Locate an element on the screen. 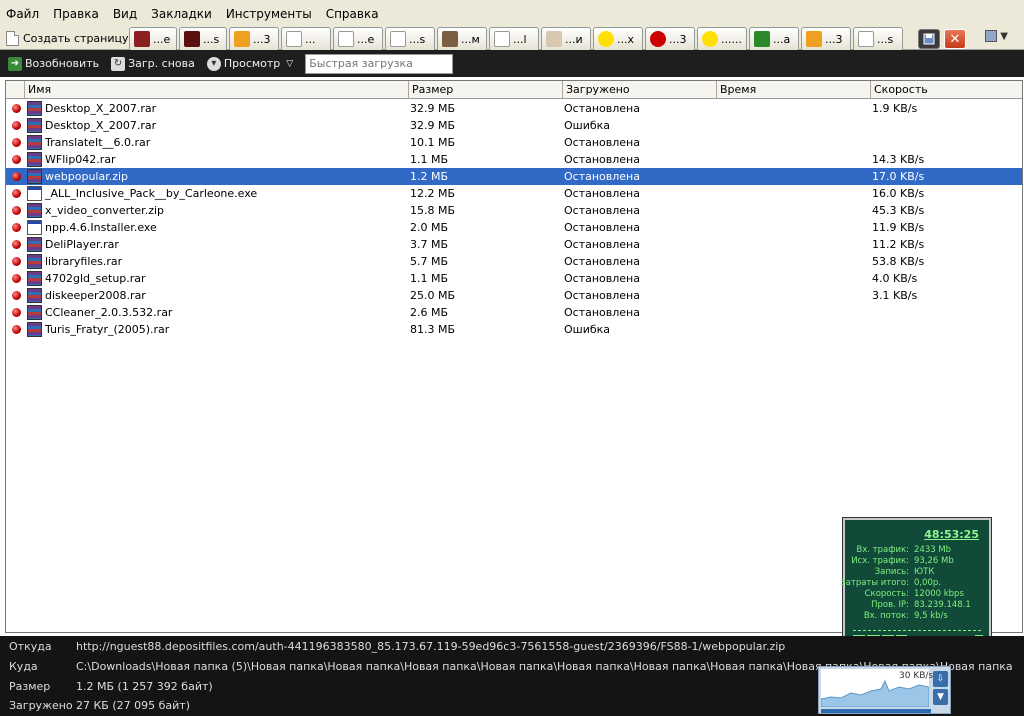 The width and height of the screenshot is (1024, 716). download-row: webpopular.zip 1.2 МБ Остановлена 17.0 KB/s is located at coordinates (514, 176).